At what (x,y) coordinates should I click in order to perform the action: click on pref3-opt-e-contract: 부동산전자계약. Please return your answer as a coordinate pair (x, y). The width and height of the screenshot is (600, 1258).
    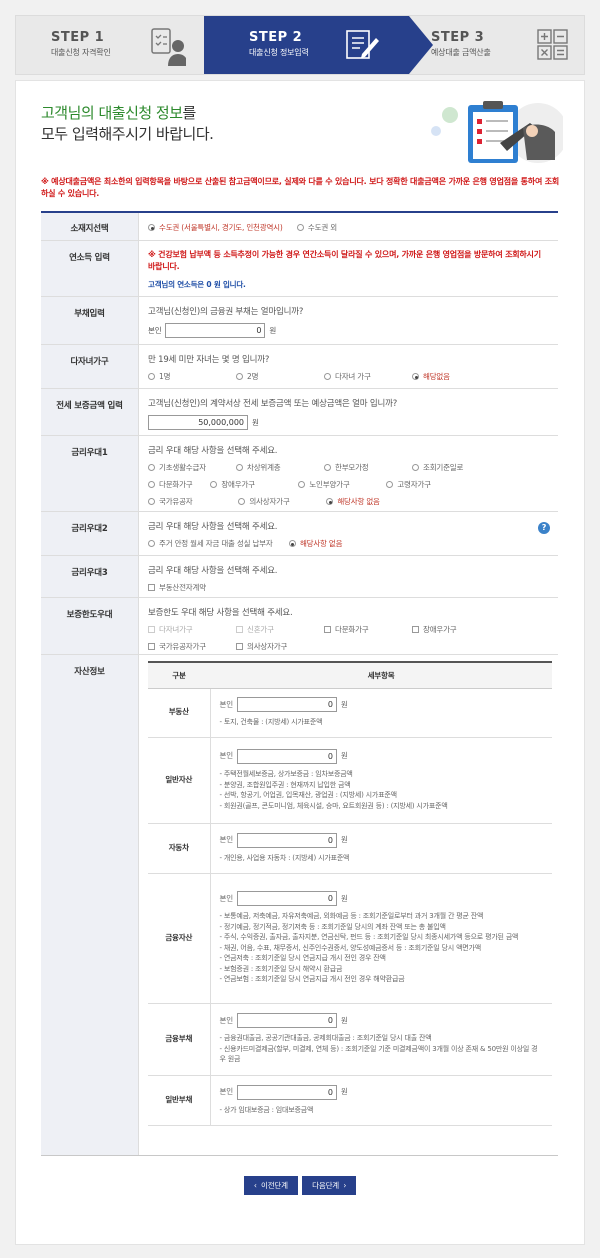
    Looking at the image, I should click on (177, 587).